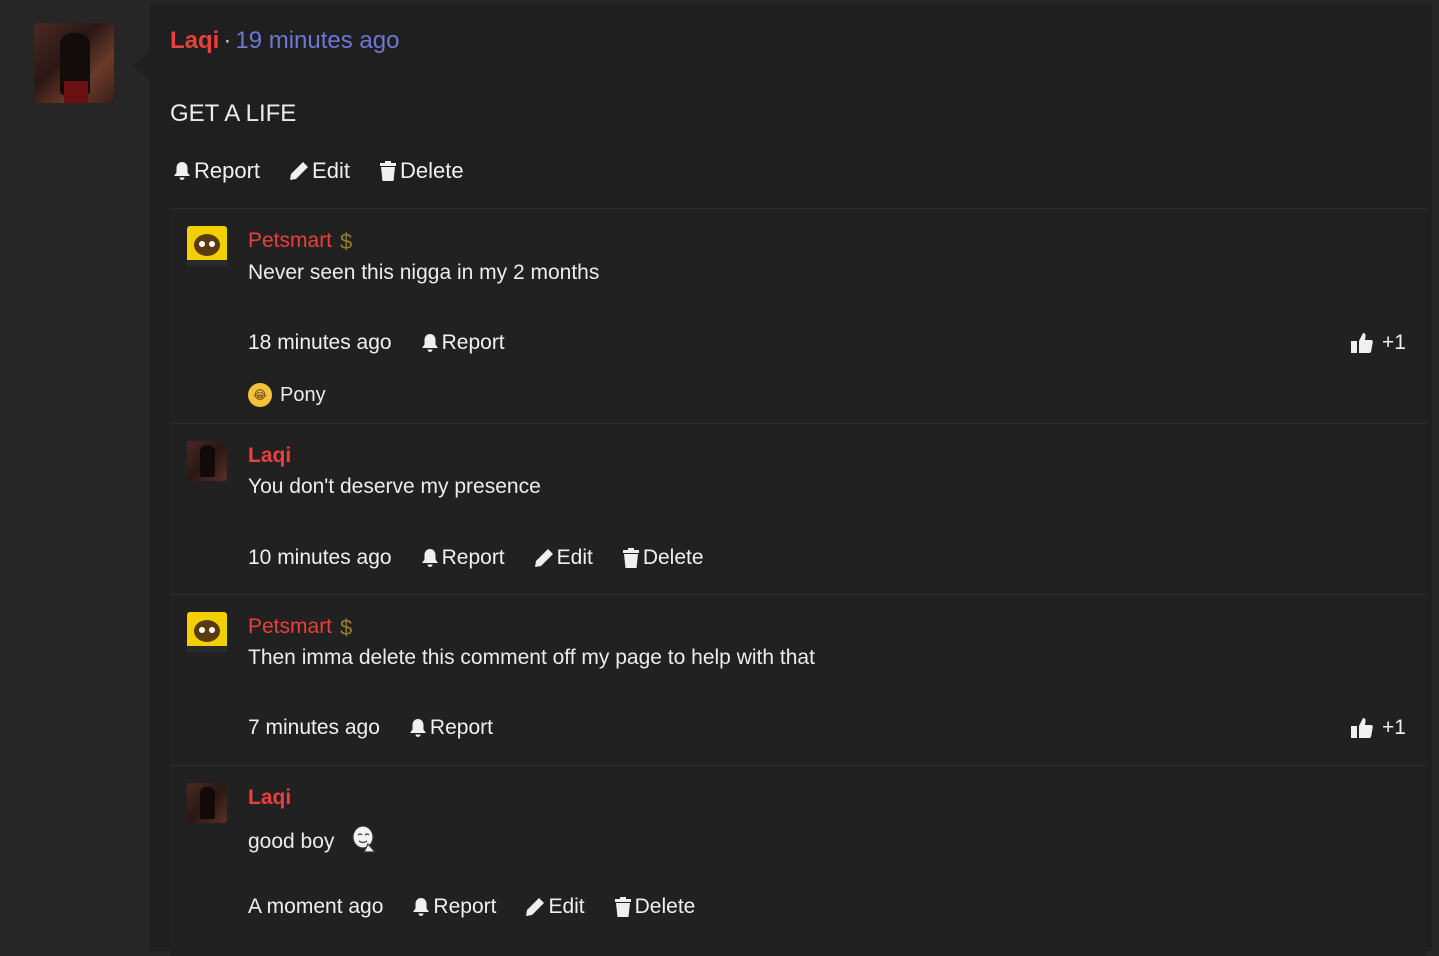 The width and height of the screenshot is (1439, 956). What do you see at coordinates (316, 906) in the screenshot?
I see `reply-timestamp: A moment ago` at bounding box center [316, 906].